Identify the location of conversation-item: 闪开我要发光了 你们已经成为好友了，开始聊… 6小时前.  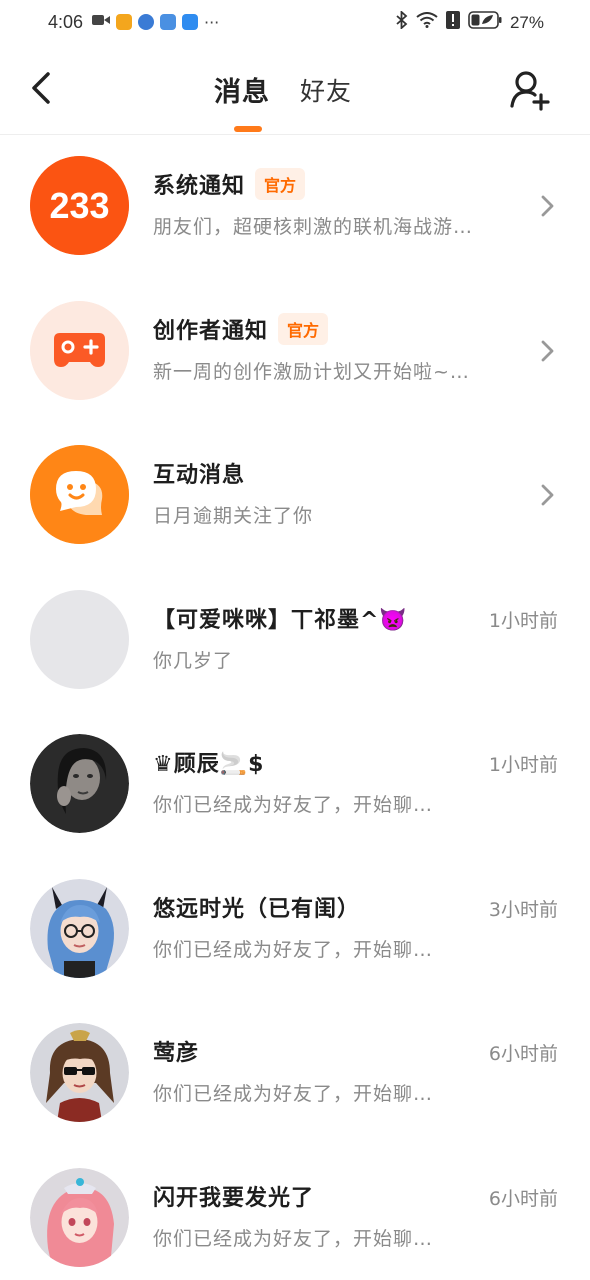
(295, 1213).